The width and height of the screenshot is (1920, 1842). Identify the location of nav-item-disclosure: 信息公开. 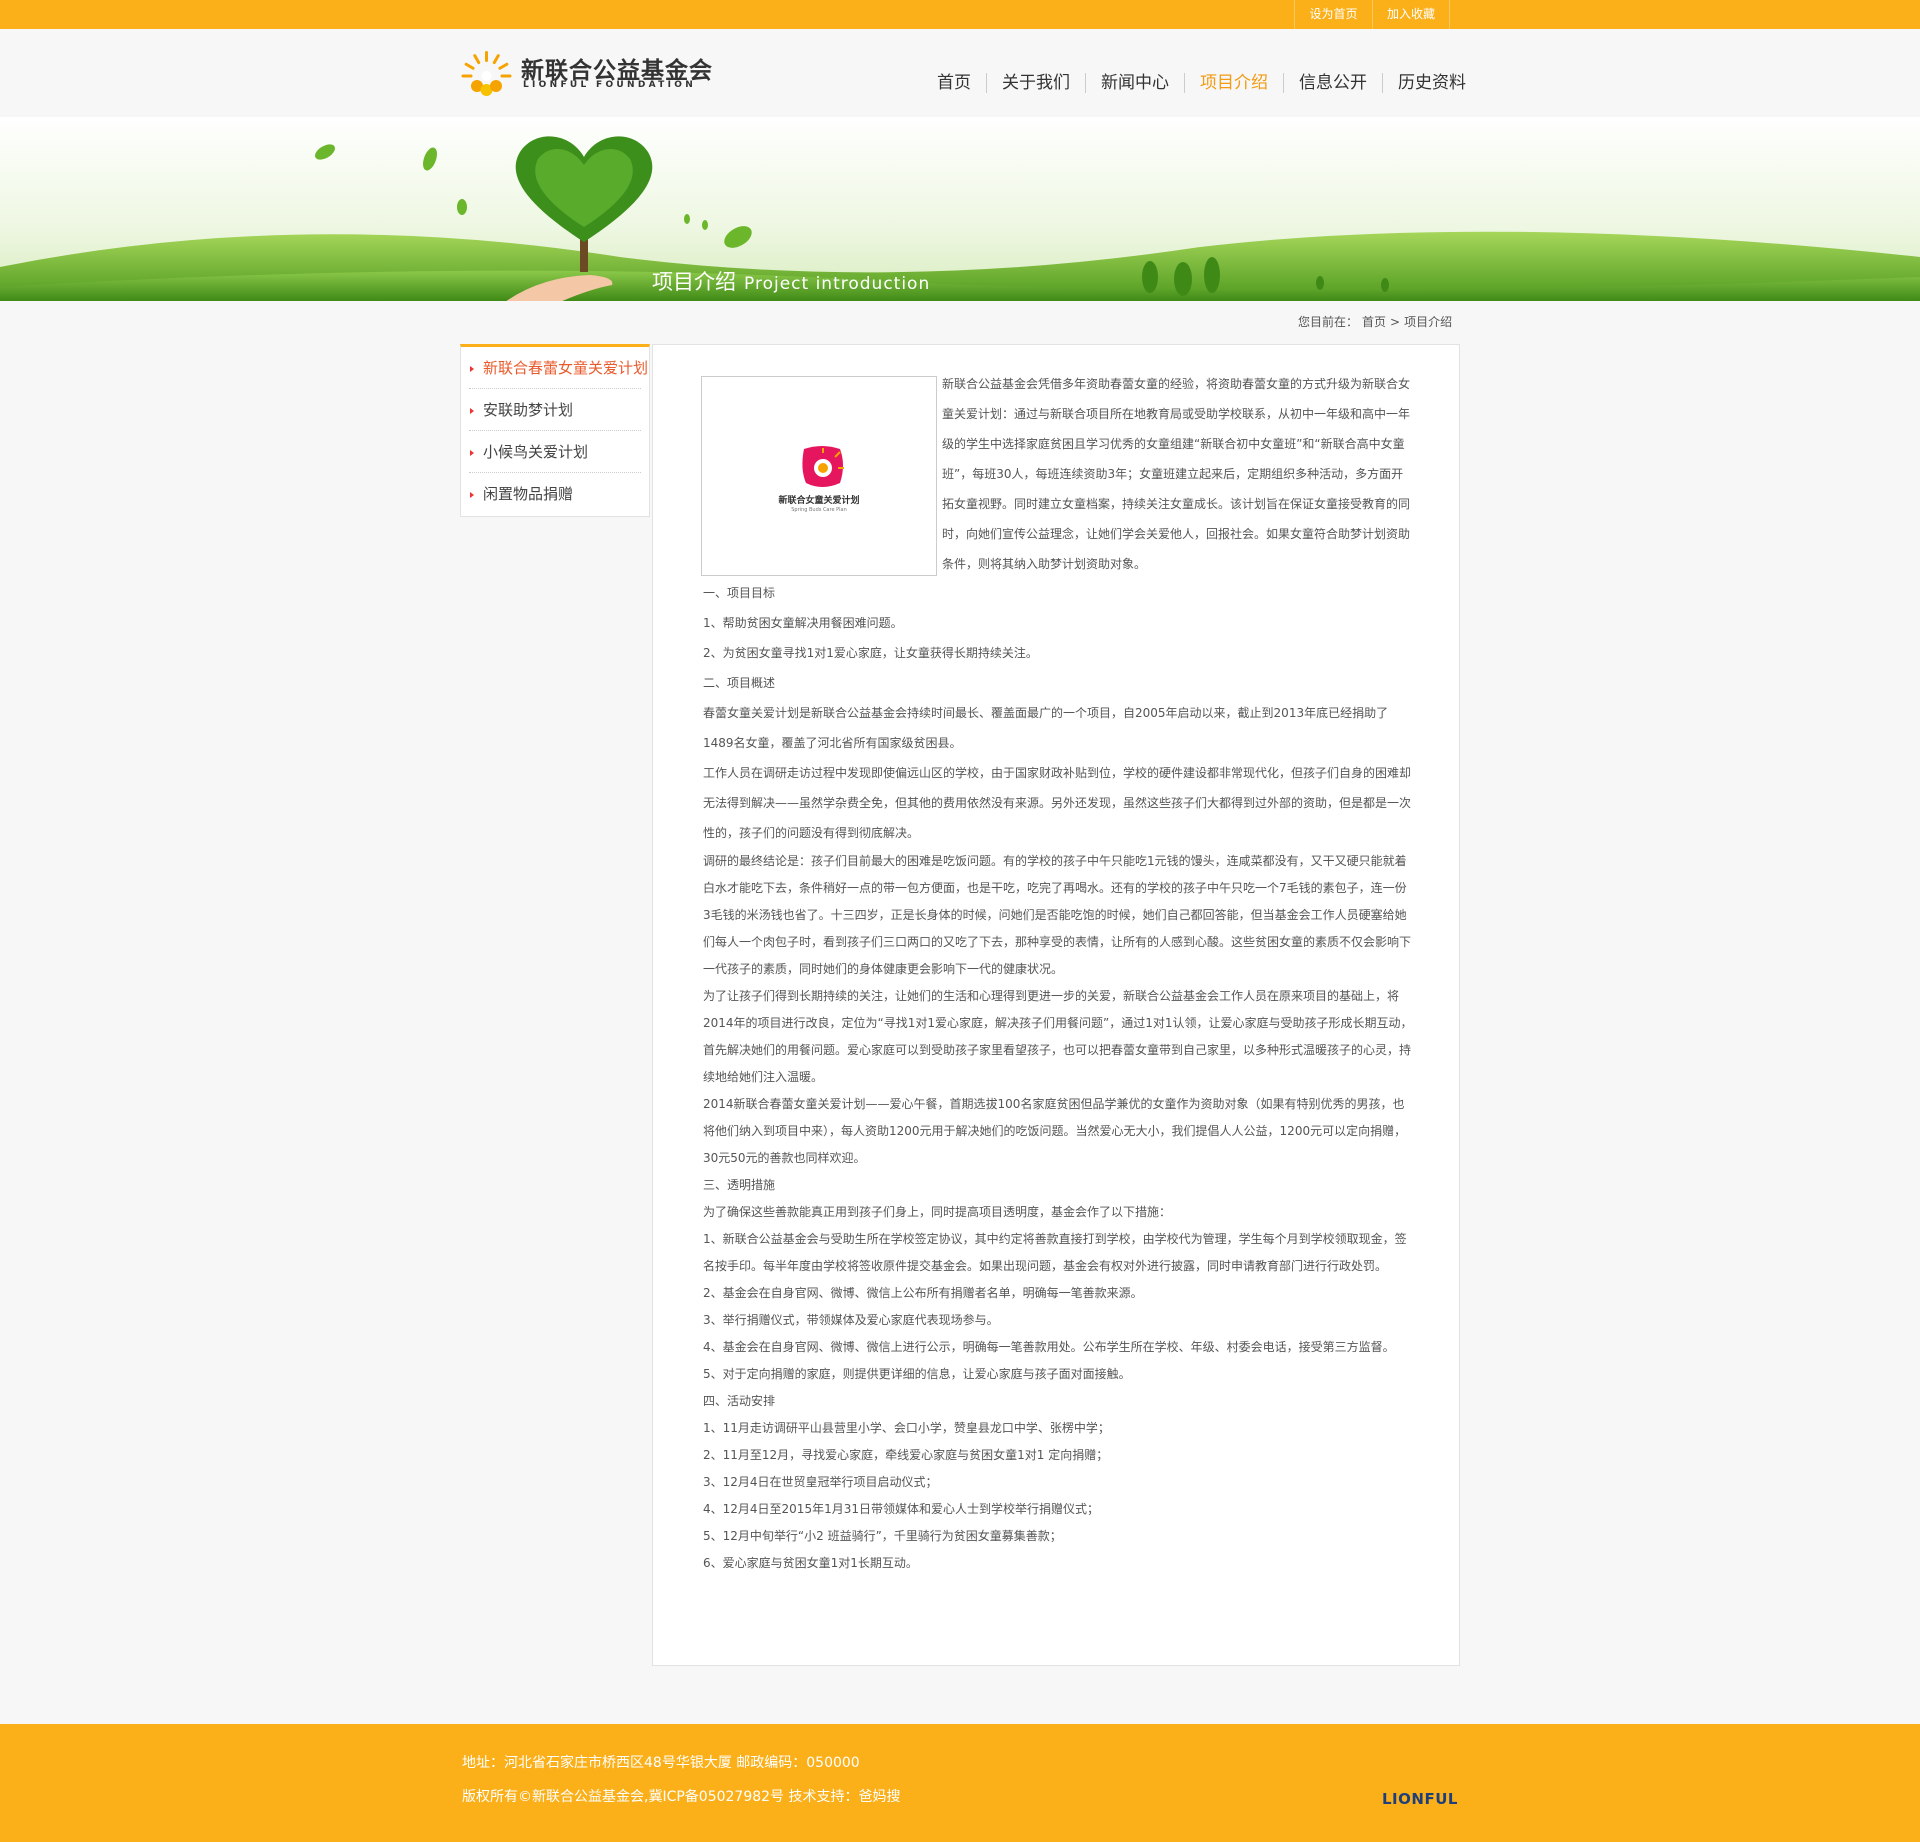
(1332, 83).